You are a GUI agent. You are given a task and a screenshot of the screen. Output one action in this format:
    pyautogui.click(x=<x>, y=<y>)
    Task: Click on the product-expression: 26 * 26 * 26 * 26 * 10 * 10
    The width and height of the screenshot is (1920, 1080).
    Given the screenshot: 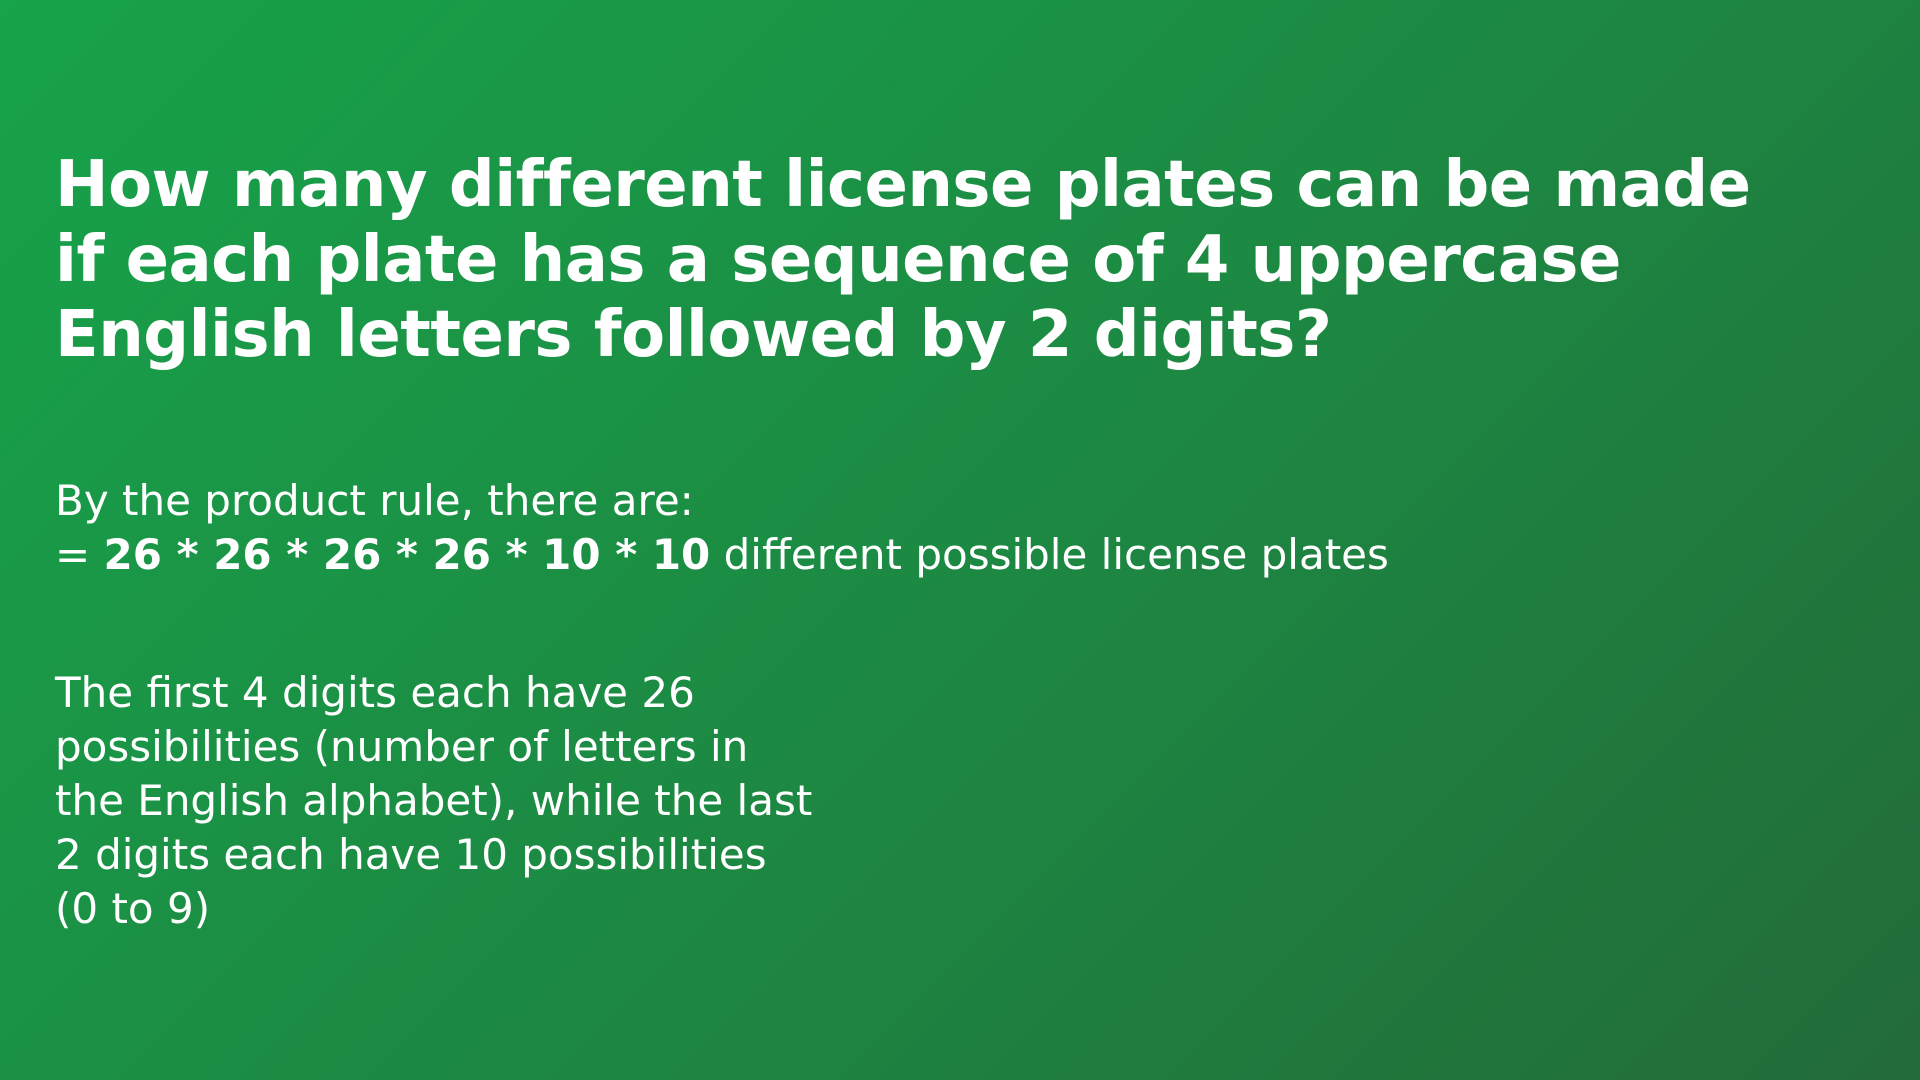 What is the action you would take?
    pyautogui.click(x=407, y=554)
    